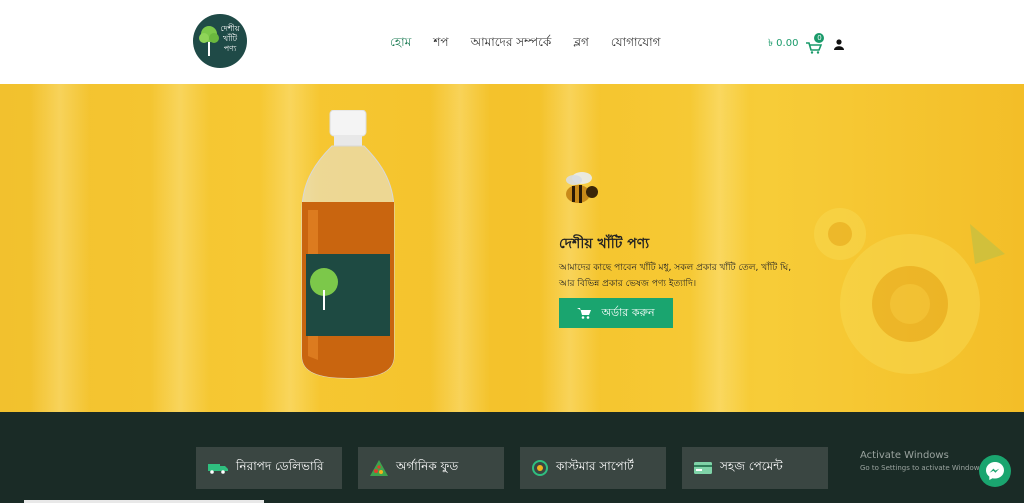 The width and height of the screenshot is (1024, 503). What do you see at coordinates (923, 468) in the screenshot?
I see `watermark-subtitle: Go to Settings to activate Windows.` at bounding box center [923, 468].